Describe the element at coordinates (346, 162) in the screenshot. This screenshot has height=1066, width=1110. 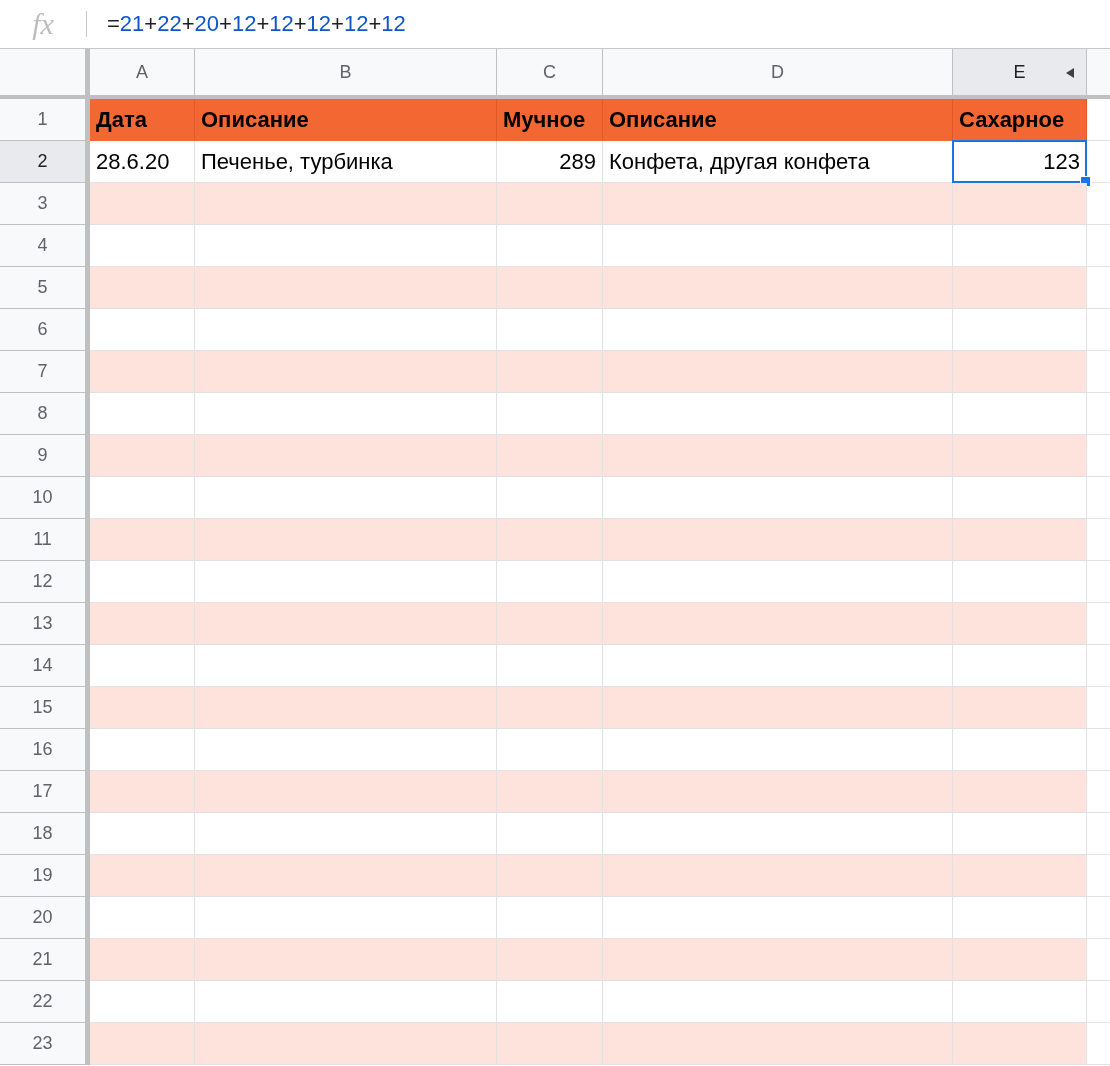
I see `table-cell: Печенье, турбинка` at that location.